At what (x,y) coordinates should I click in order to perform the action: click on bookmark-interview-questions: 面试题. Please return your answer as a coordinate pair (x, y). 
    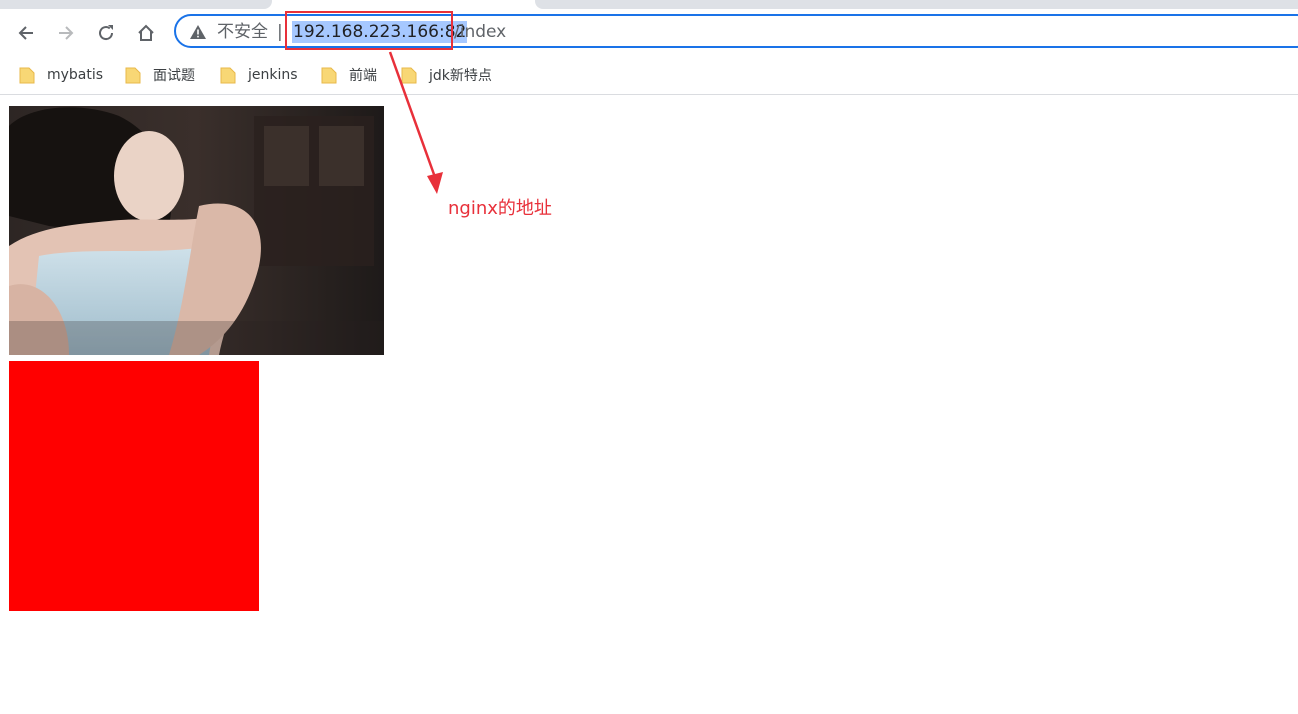
    Looking at the image, I should click on (160, 75).